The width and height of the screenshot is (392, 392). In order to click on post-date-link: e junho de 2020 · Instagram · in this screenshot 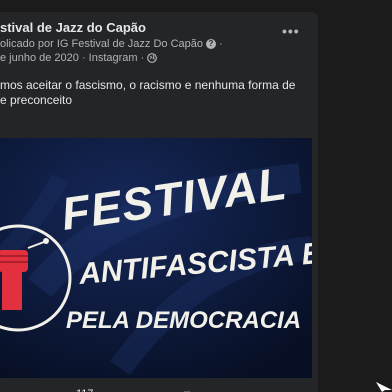, I will do `click(72, 58)`.